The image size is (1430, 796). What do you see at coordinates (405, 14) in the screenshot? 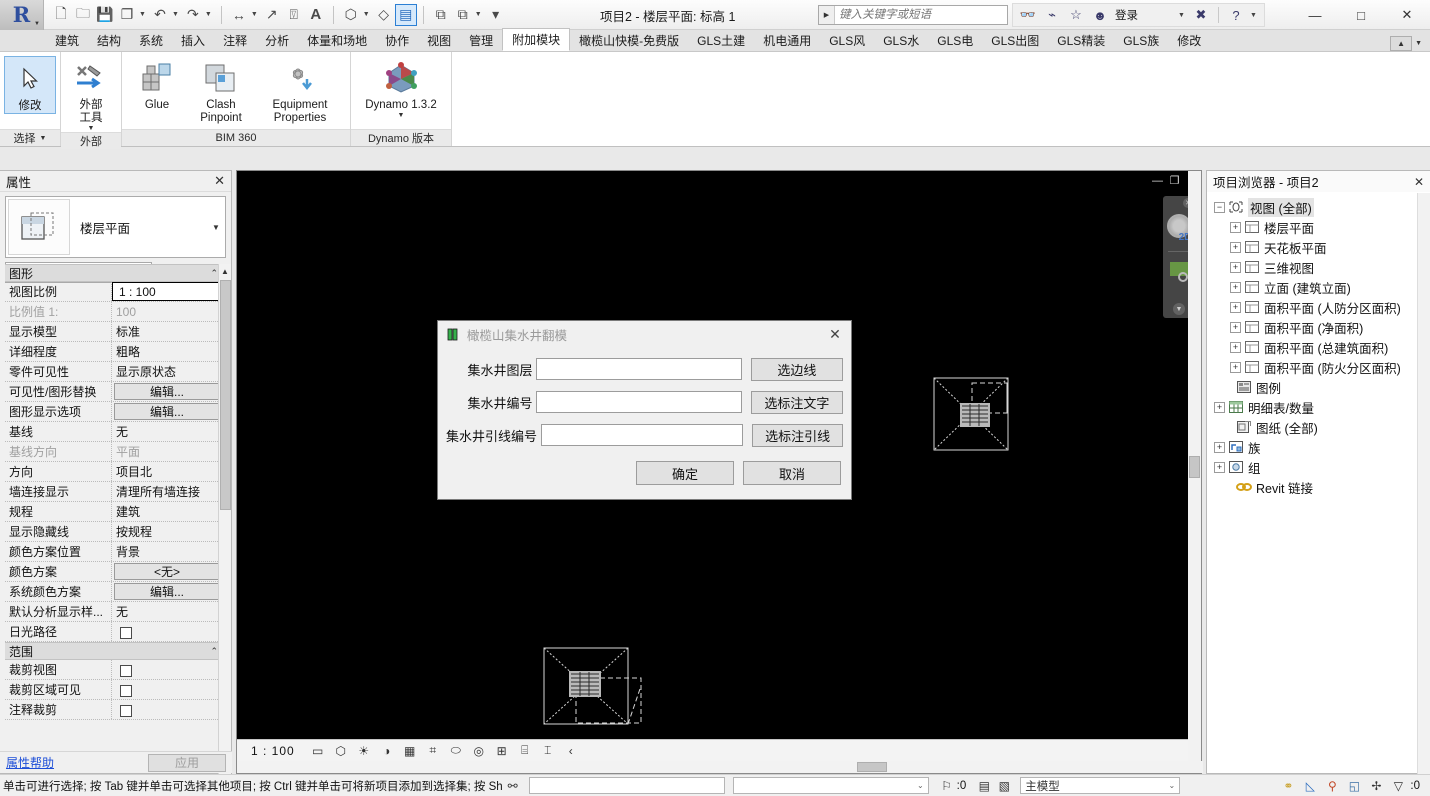
I see `thin-lines-icon: ▤` at bounding box center [405, 14].